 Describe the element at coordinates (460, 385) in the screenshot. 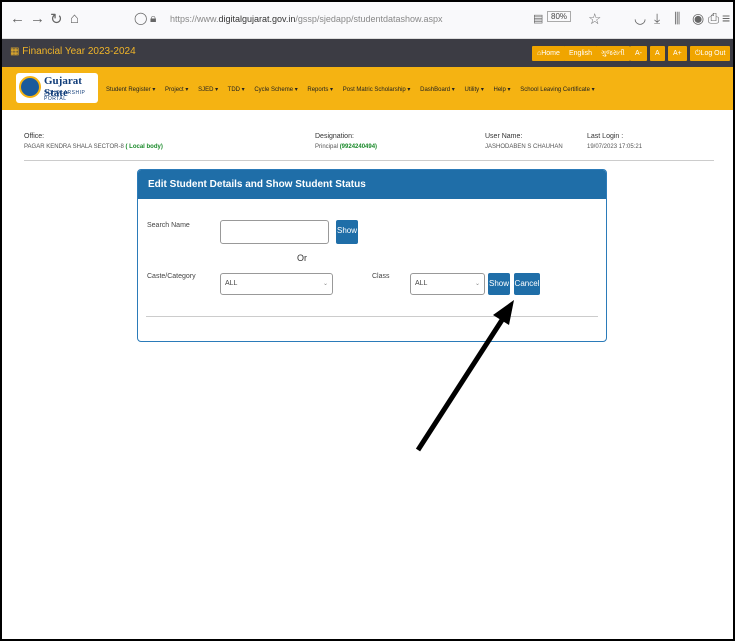

I see `arrow-shaft` at that location.